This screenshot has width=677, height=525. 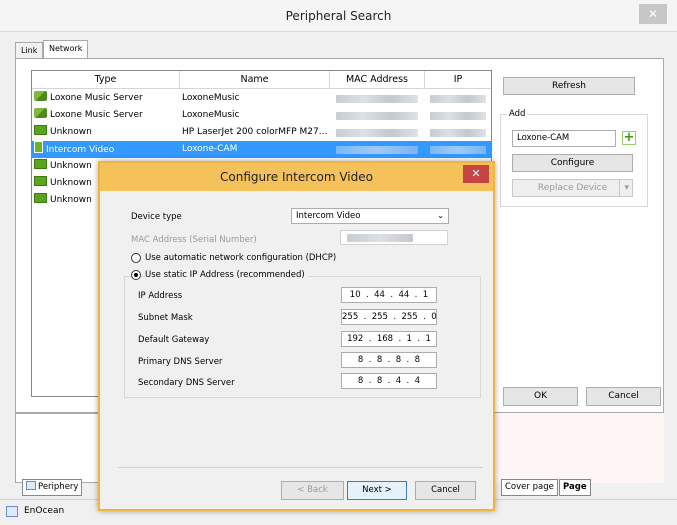 What do you see at coordinates (194, 240) in the screenshot?
I see `mac-address-label: MAC Address (Serial Number)` at bounding box center [194, 240].